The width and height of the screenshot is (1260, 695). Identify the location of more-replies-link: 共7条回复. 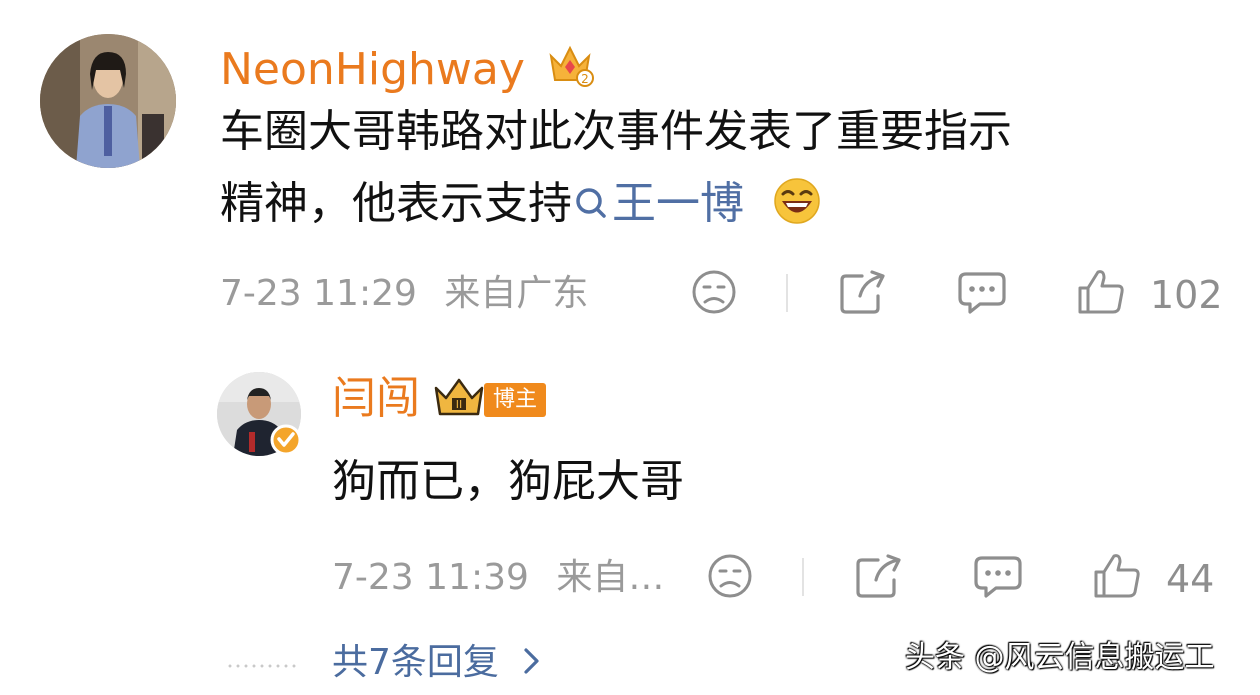
(438, 663).